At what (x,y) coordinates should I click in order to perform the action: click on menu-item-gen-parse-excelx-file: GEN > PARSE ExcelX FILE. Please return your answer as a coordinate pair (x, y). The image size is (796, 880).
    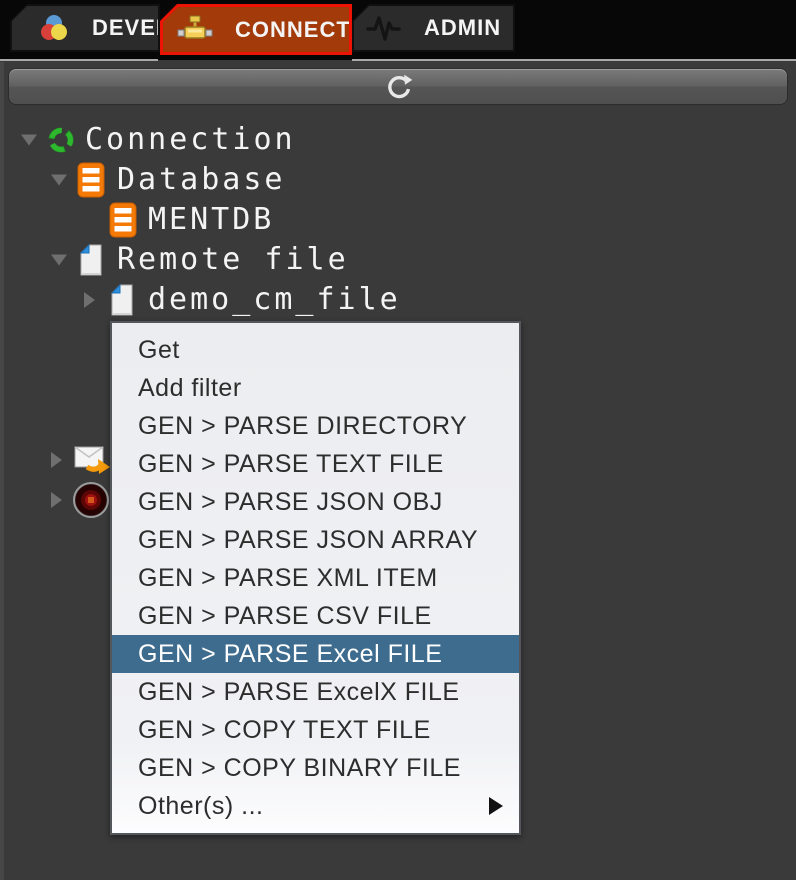
    Looking at the image, I should click on (315, 692).